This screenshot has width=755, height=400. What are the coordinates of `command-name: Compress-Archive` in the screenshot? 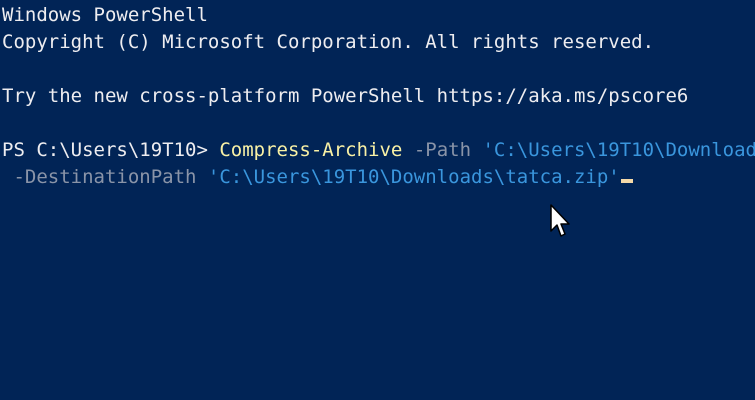 It's located at (311, 150).